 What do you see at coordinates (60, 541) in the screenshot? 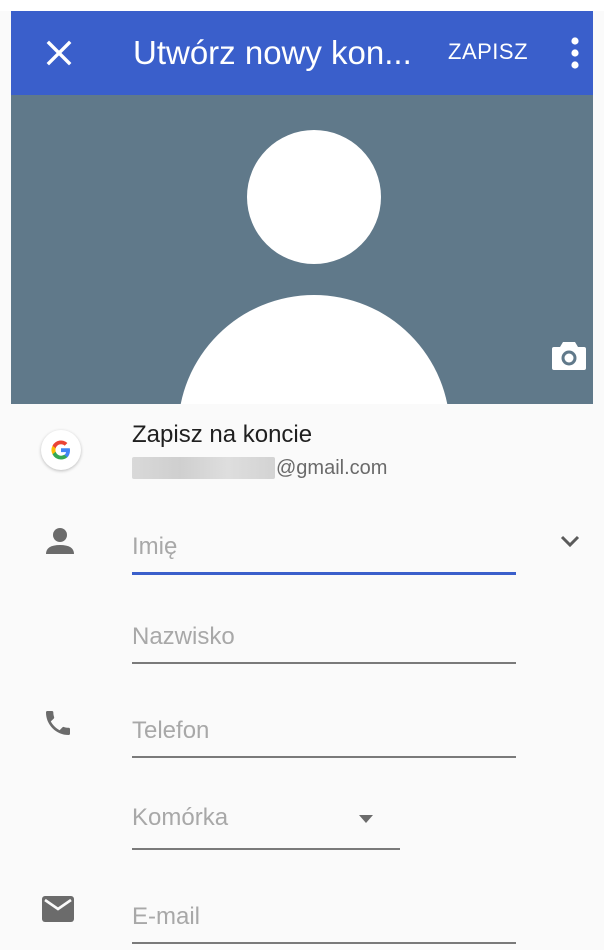
I see `person-icon` at bounding box center [60, 541].